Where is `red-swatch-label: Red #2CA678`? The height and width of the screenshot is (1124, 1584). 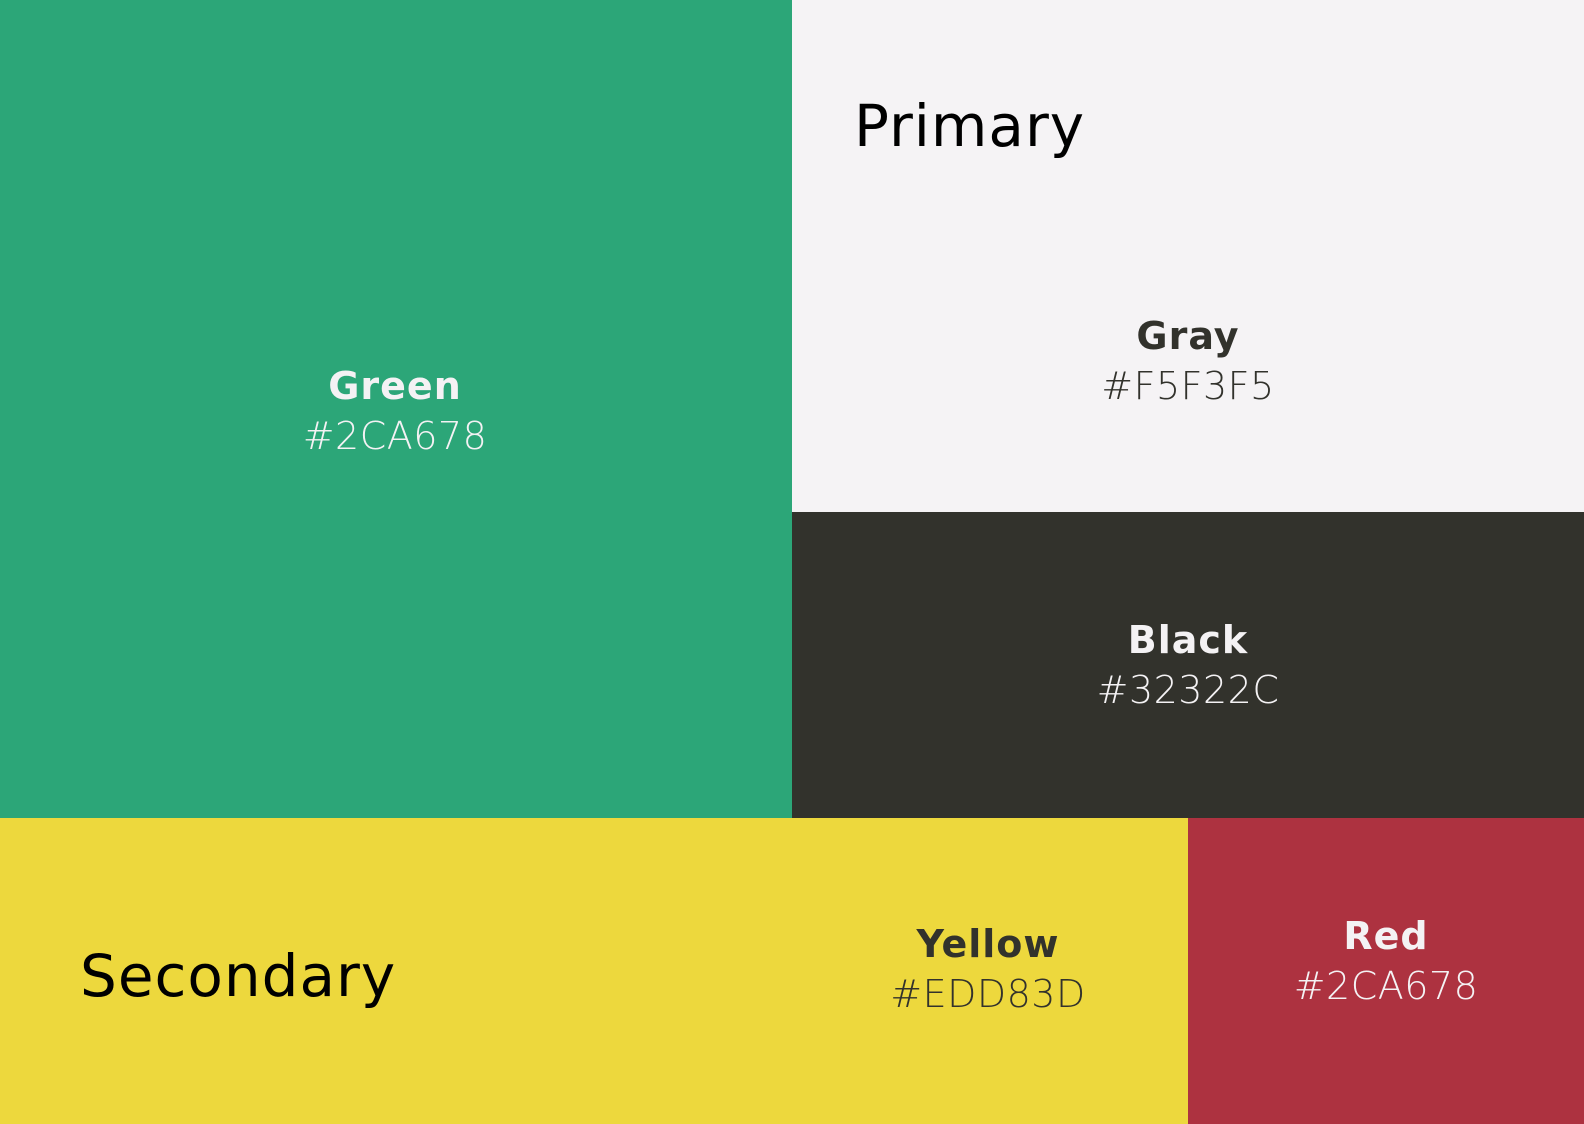 red-swatch-label: Red #2CA678 is located at coordinates (1386, 962).